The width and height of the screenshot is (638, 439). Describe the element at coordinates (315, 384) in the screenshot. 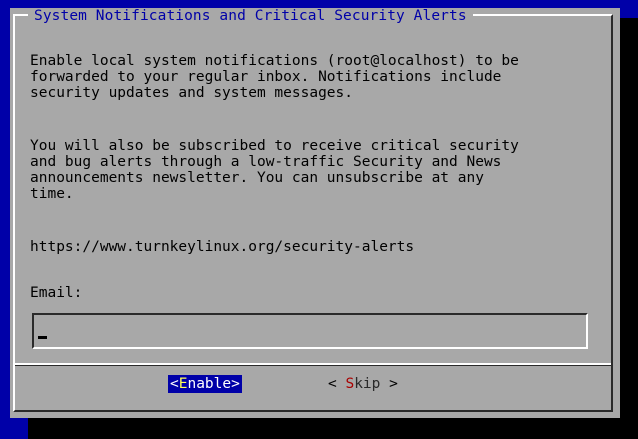

I see `button-bar: <Enable> < Skip >` at that location.